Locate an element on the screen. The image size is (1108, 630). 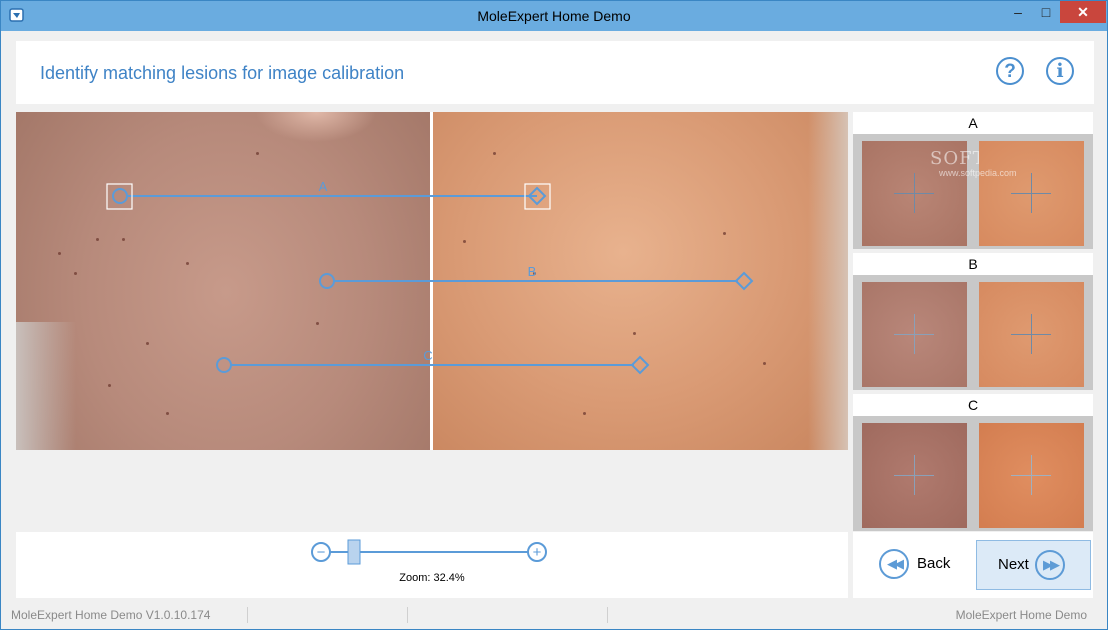
back-arrow-icon: ◀◀ is located at coordinates (894, 564).